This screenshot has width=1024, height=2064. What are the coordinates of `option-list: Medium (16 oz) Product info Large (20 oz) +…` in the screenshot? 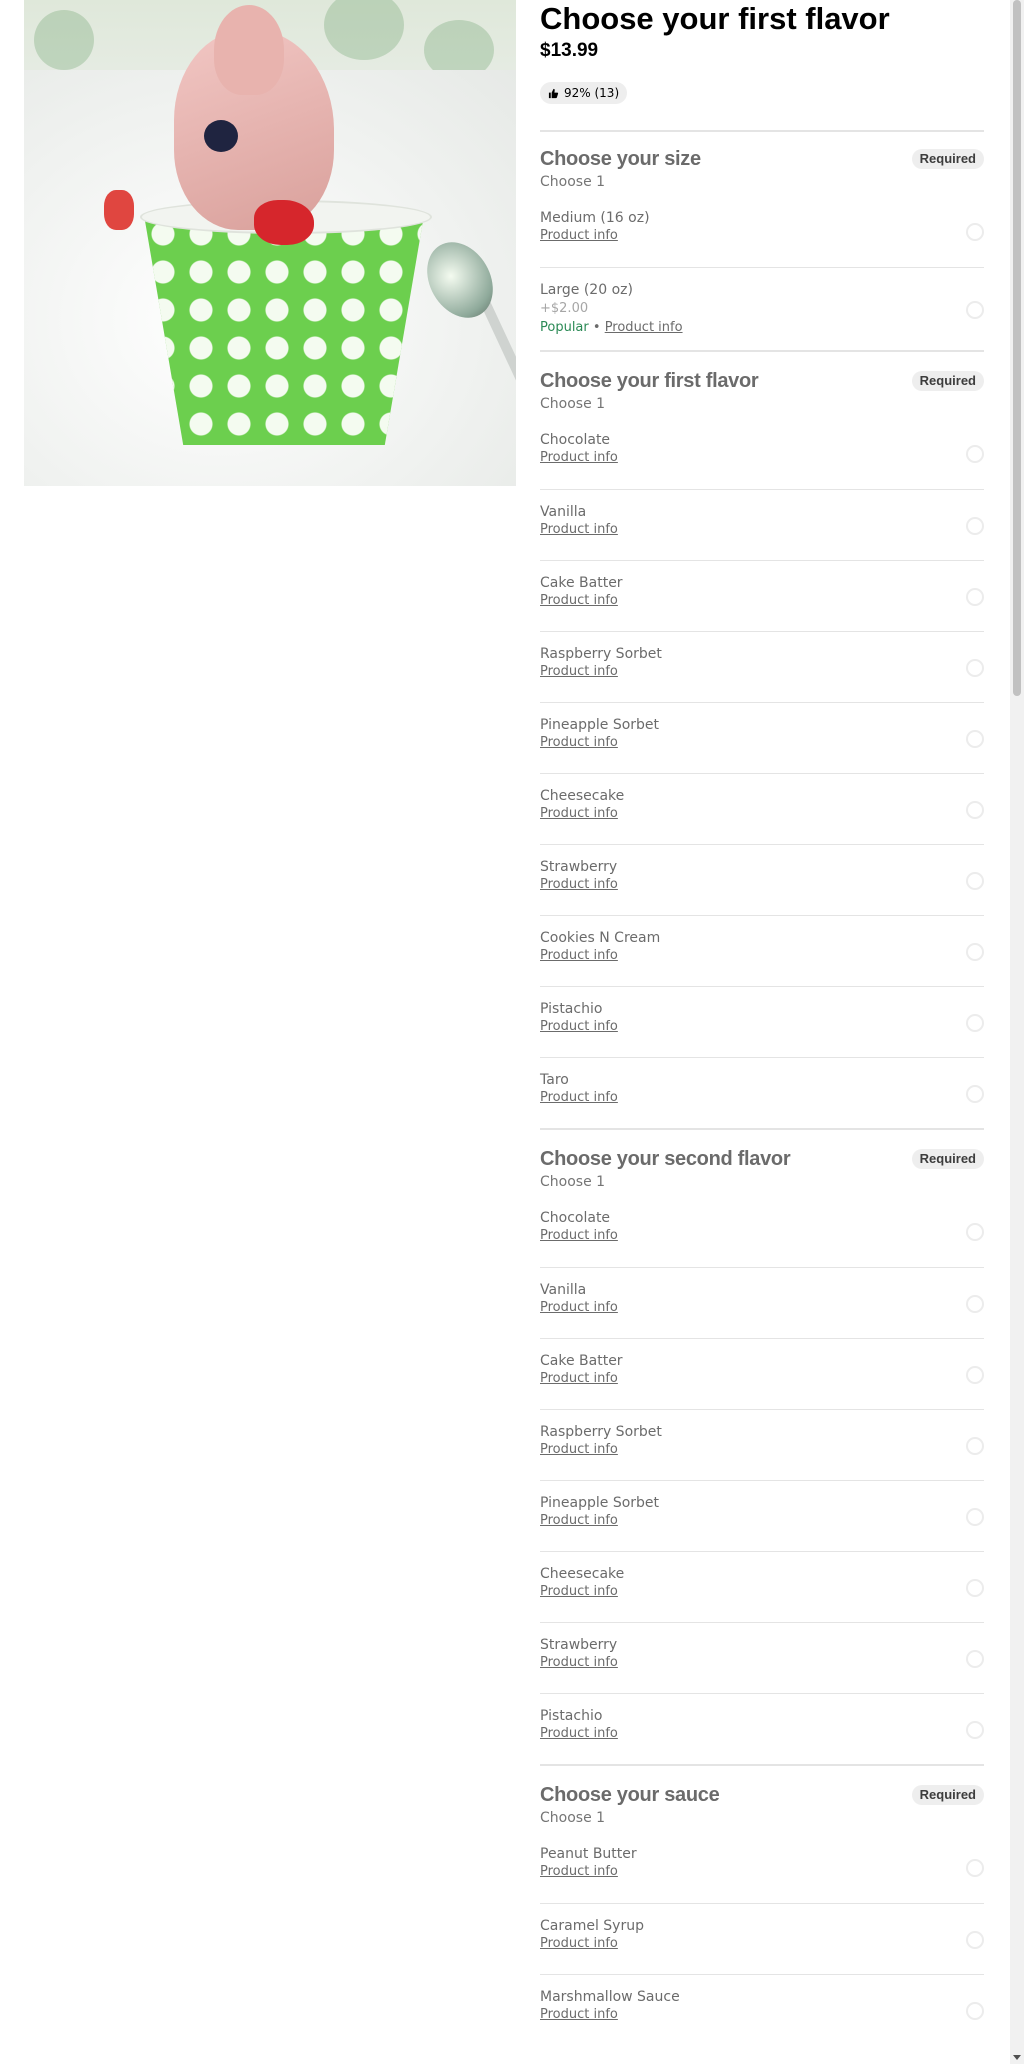 It's located at (762, 273).